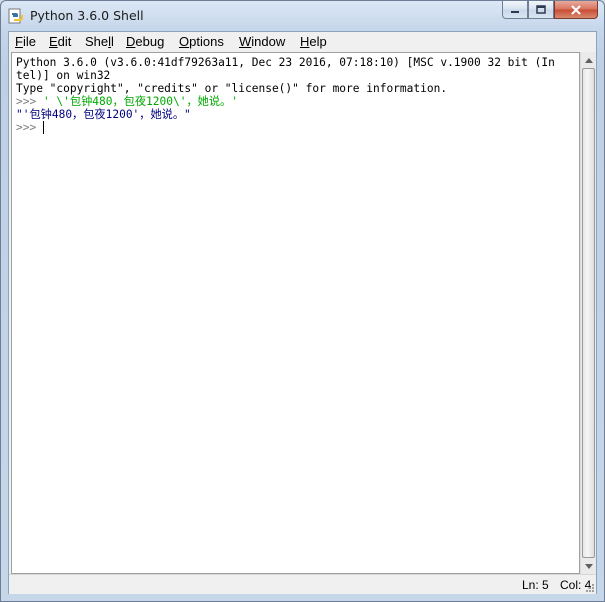  I want to click on banner-line: tel)] on win32, so click(63, 75).